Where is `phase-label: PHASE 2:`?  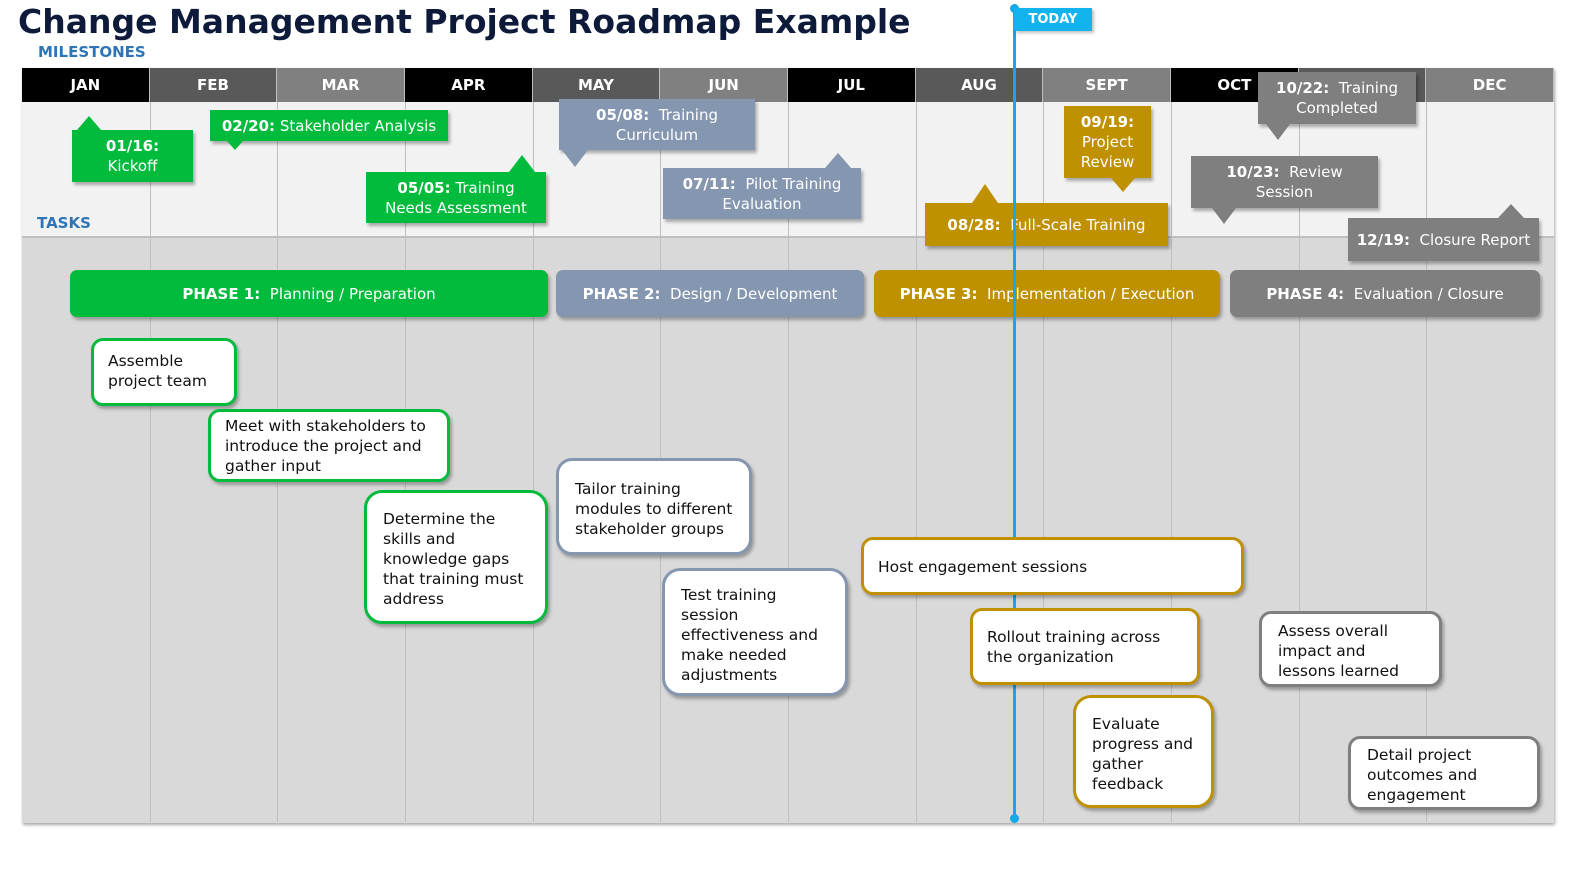
phase-label: PHASE 2: is located at coordinates (621, 293).